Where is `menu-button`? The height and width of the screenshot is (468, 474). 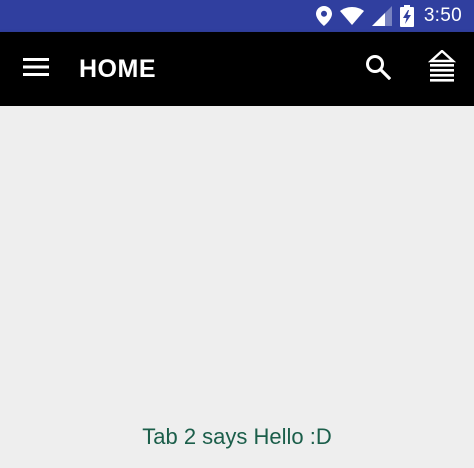 menu-button is located at coordinates (36, 69).